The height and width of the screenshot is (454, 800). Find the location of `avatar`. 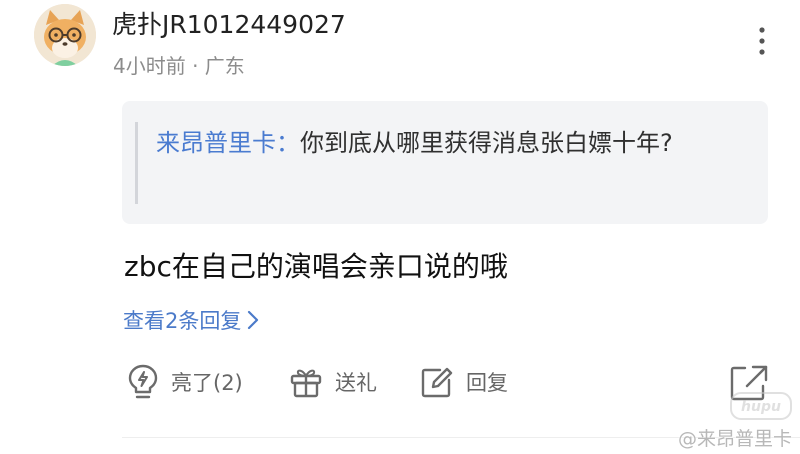

avatar is located at coordinates (65, 35).